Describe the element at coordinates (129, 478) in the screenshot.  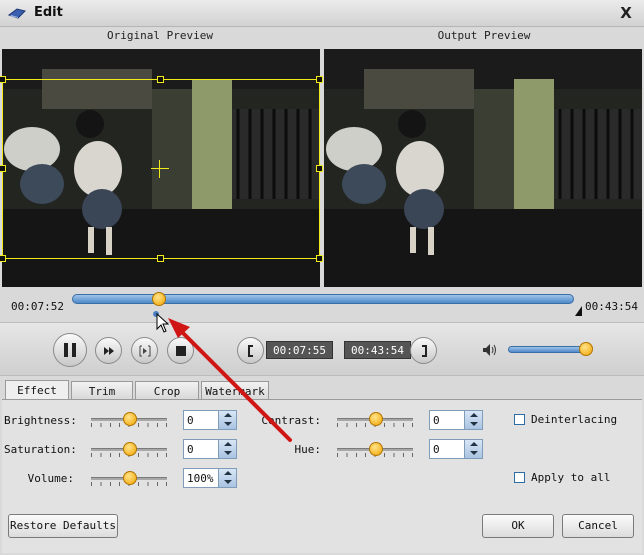
I see `effect-volume-slider` at that location.